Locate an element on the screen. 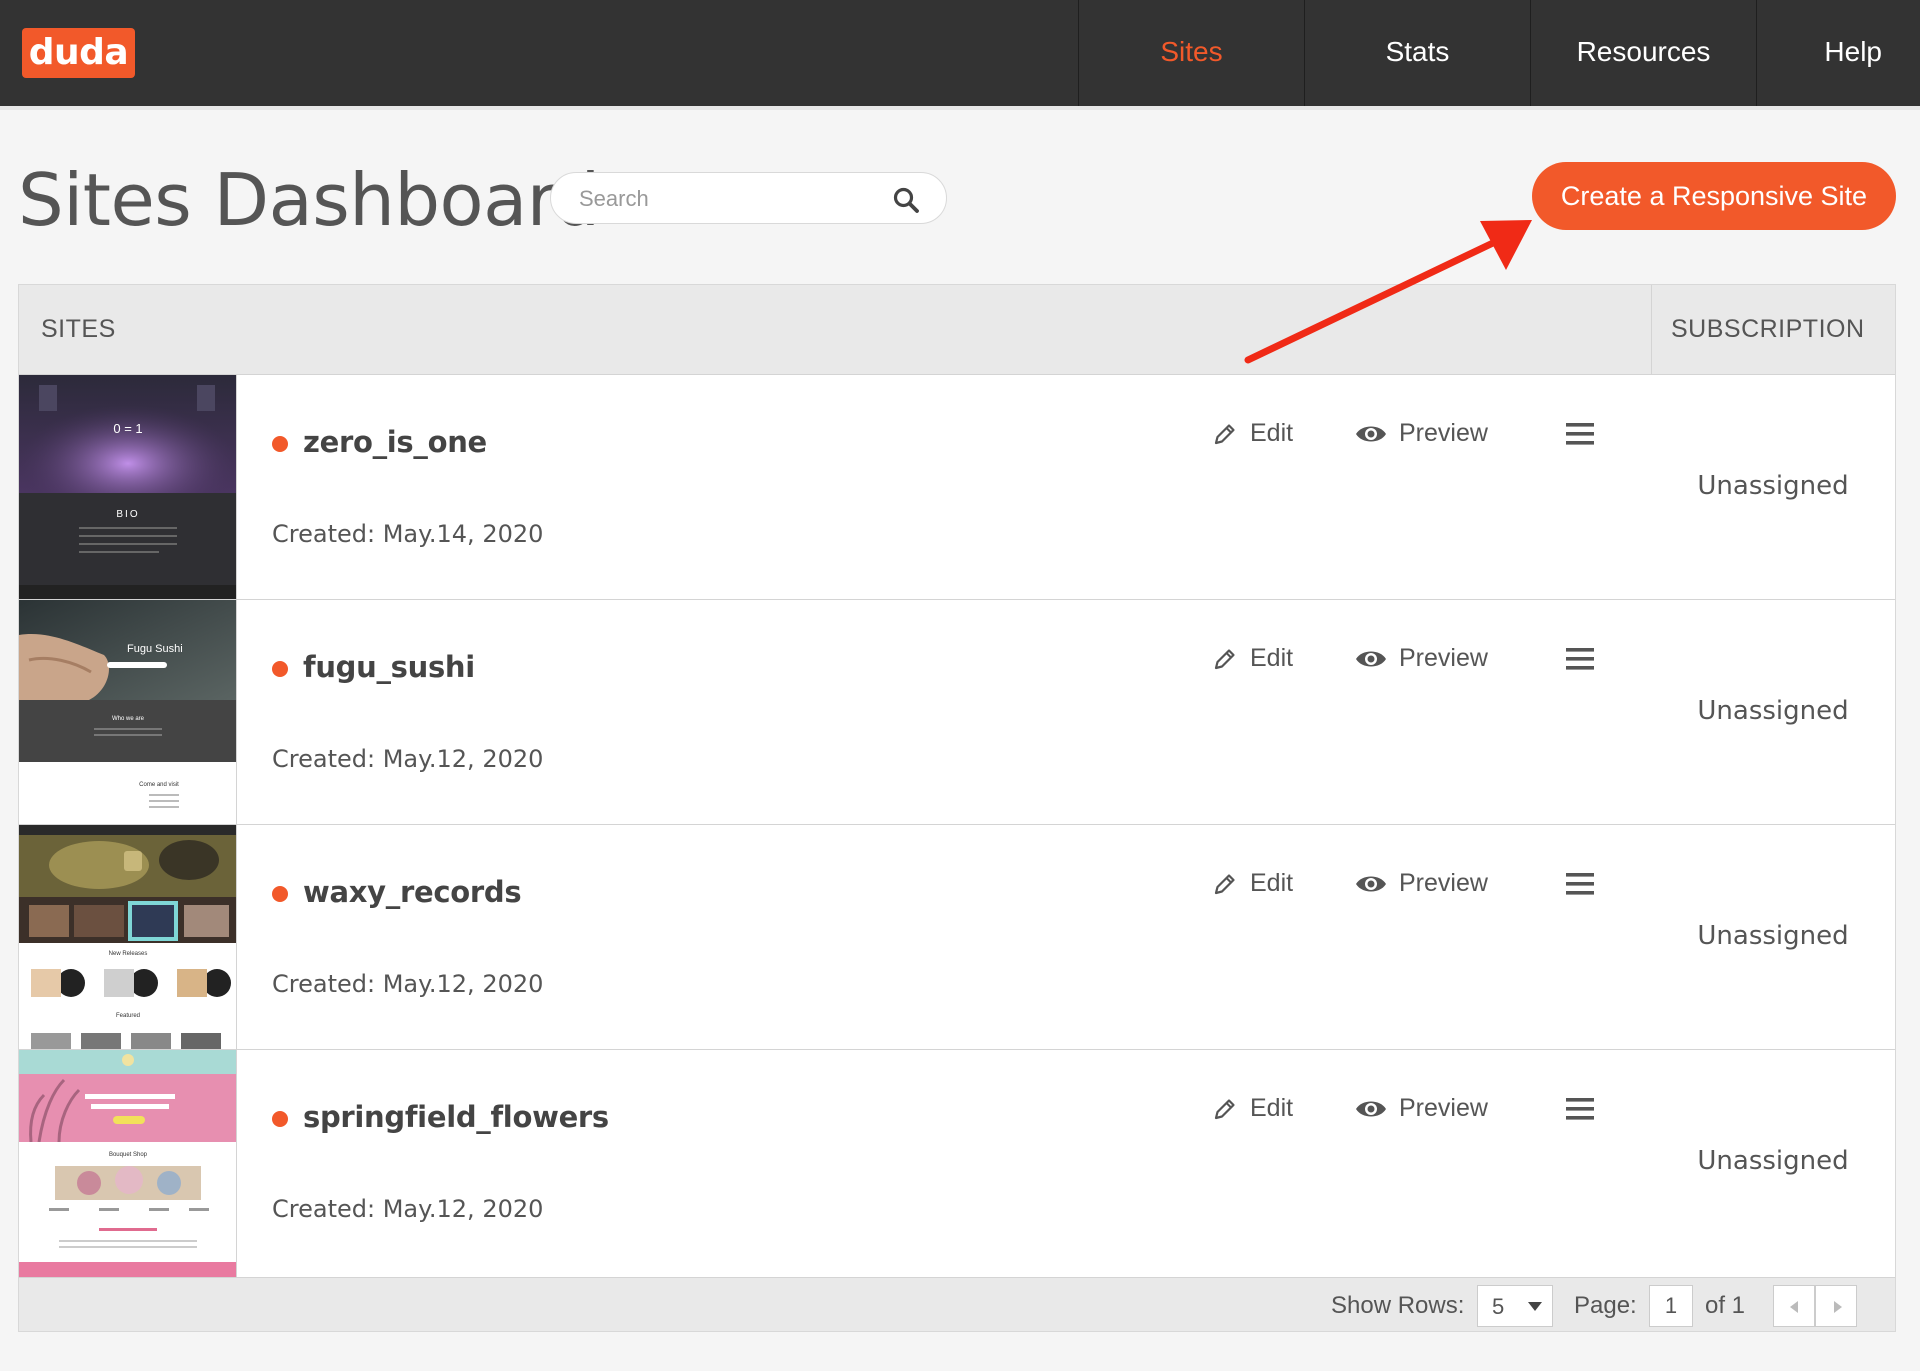  thumb-section: New Releases is located at coordinates (128, 954).